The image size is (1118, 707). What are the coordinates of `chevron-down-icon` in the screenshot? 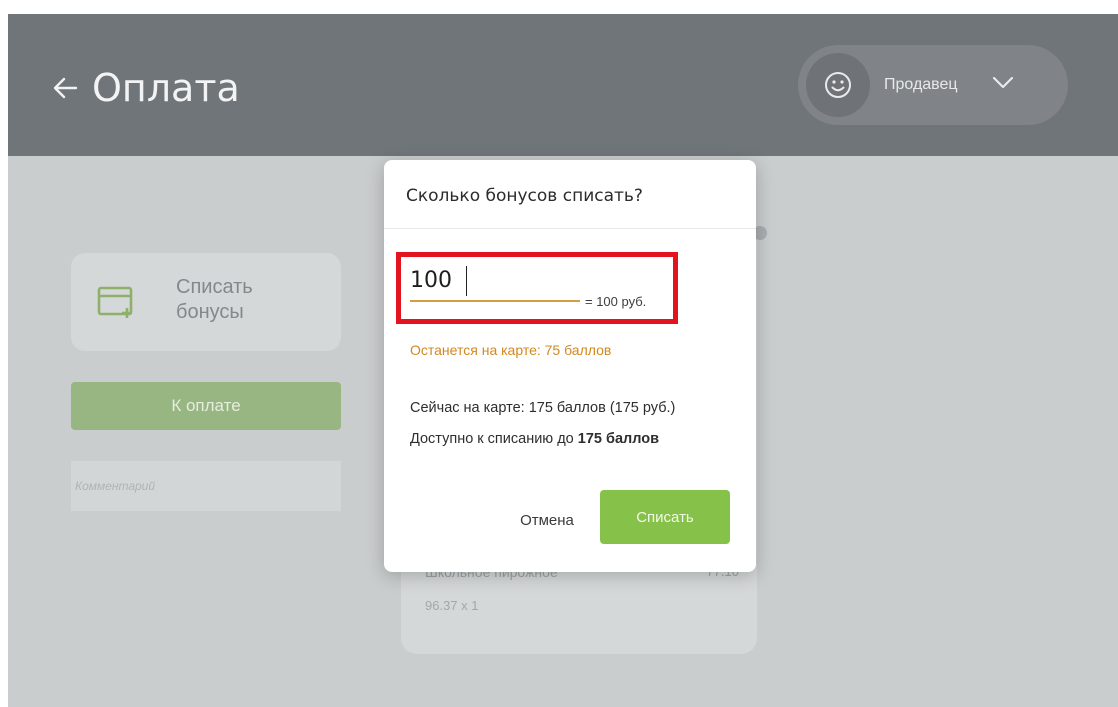 It's located at (1003, 85).